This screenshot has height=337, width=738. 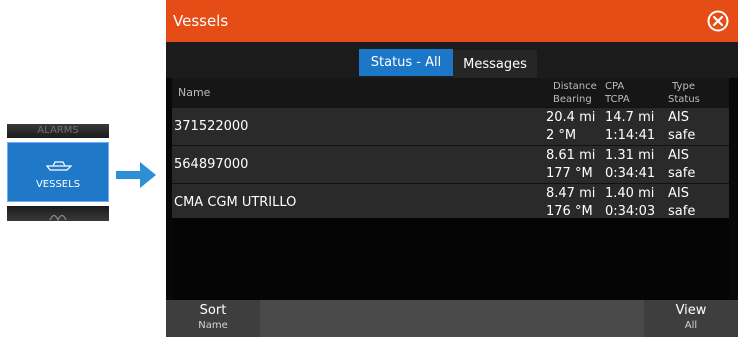 I want to click on sort-value: Name, so click(x=213, y=325).